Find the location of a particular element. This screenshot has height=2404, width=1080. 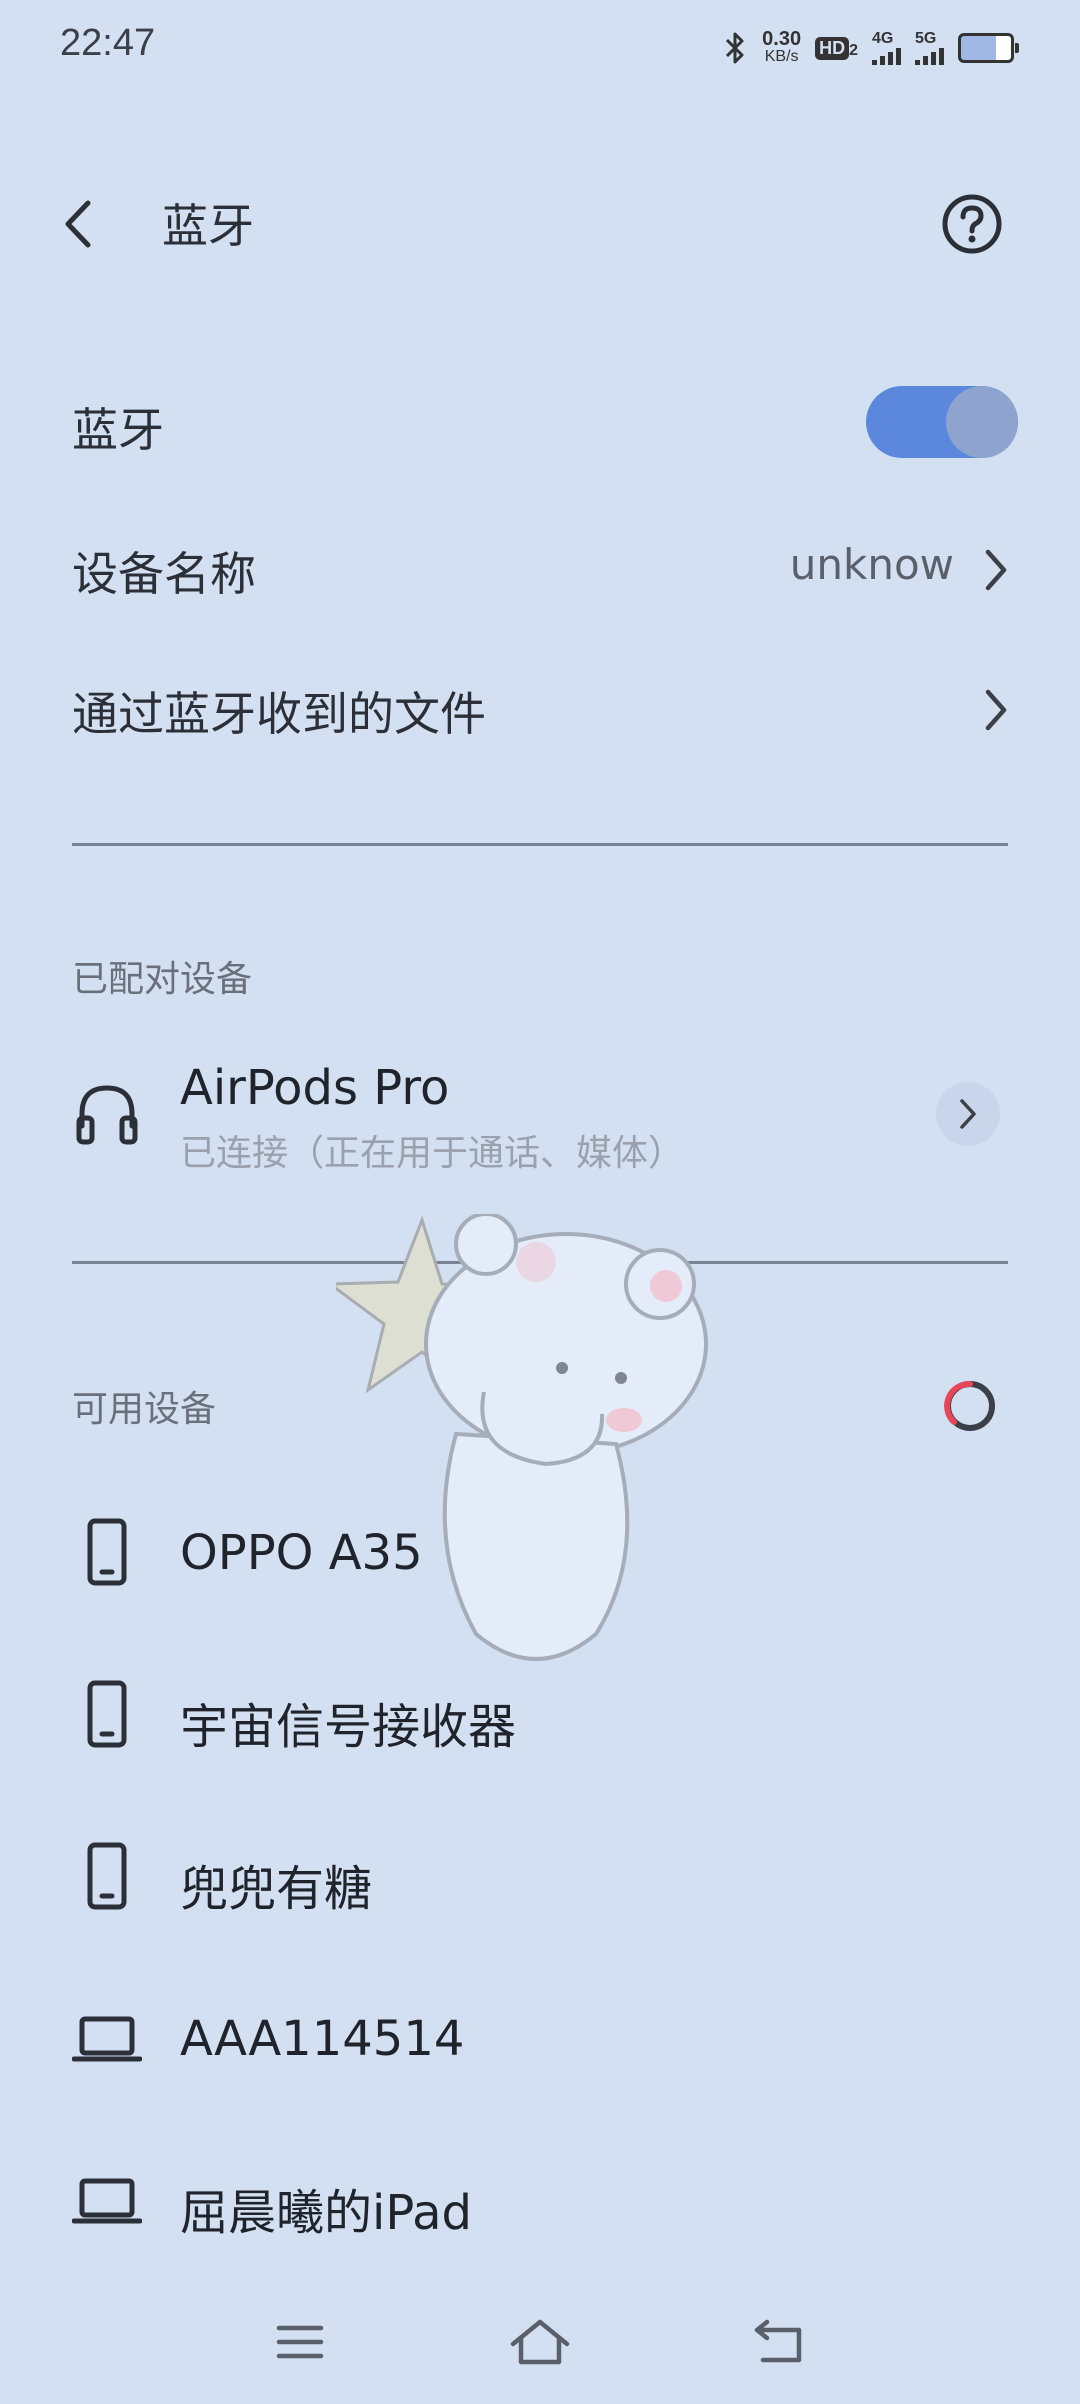

available-device-item: AAA114514 is located at coordinates (540, 2041).